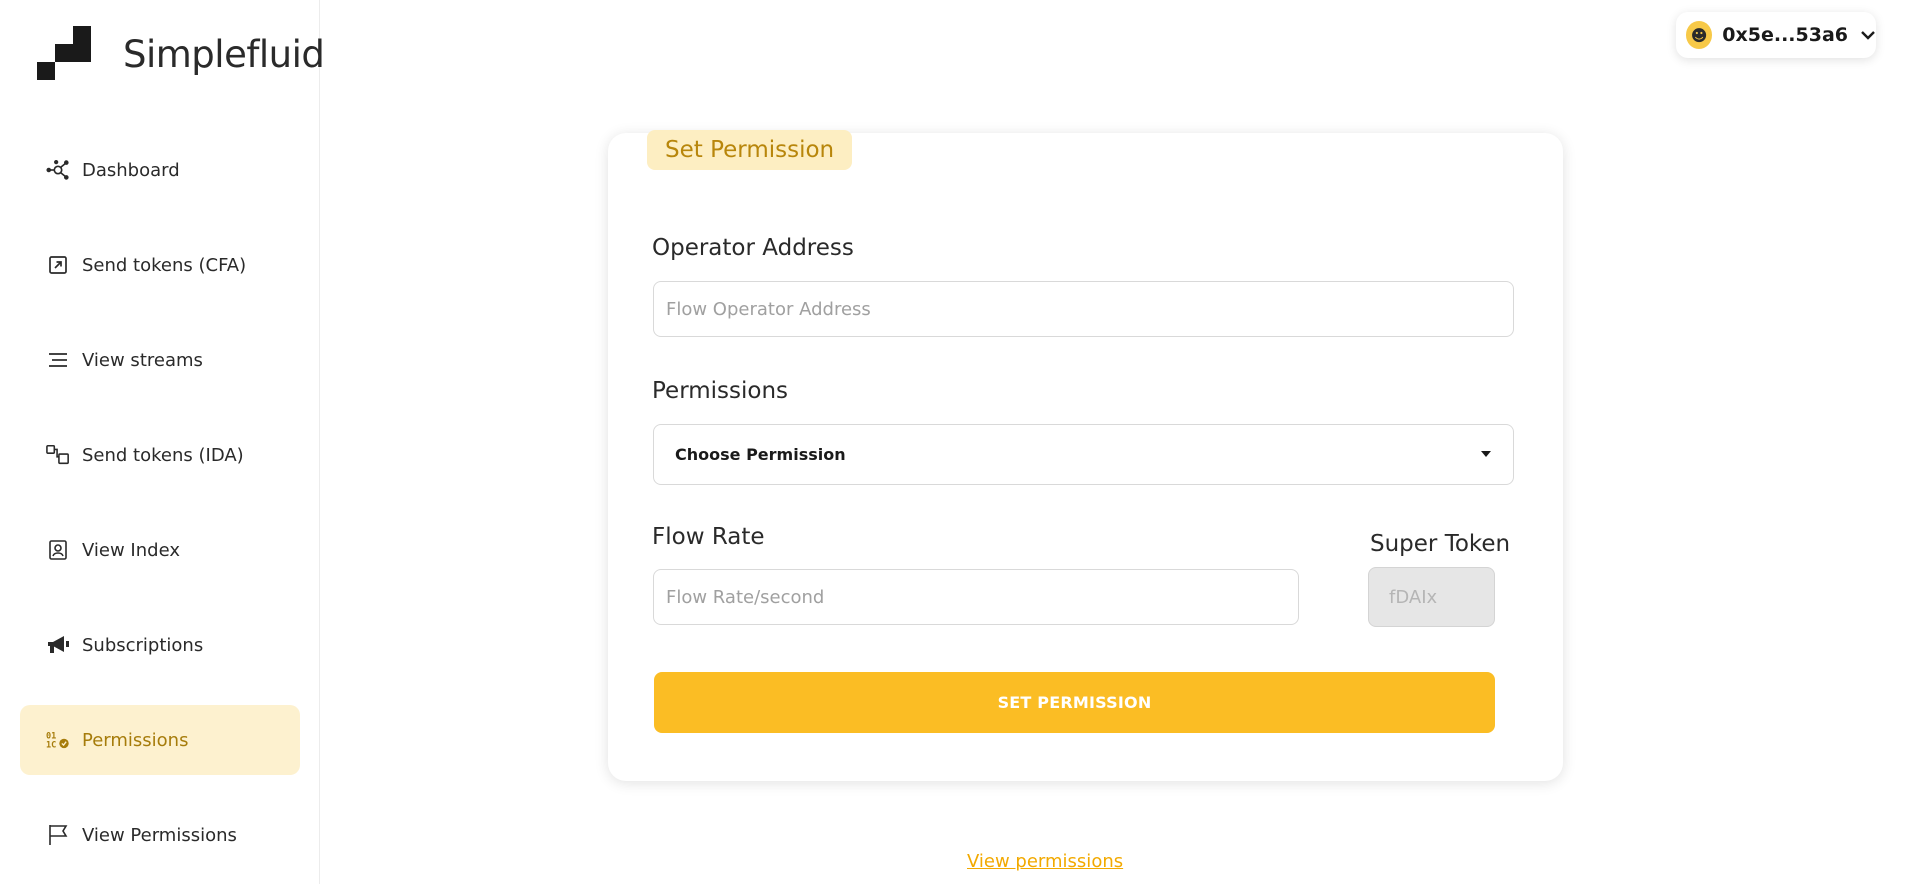 This screenshot has height=884, width=1920. What do you see at coordinates (1083, 454) in the screenshot?
I see `permissions-select: Choose Permission` at bounding box center [1083, 454].